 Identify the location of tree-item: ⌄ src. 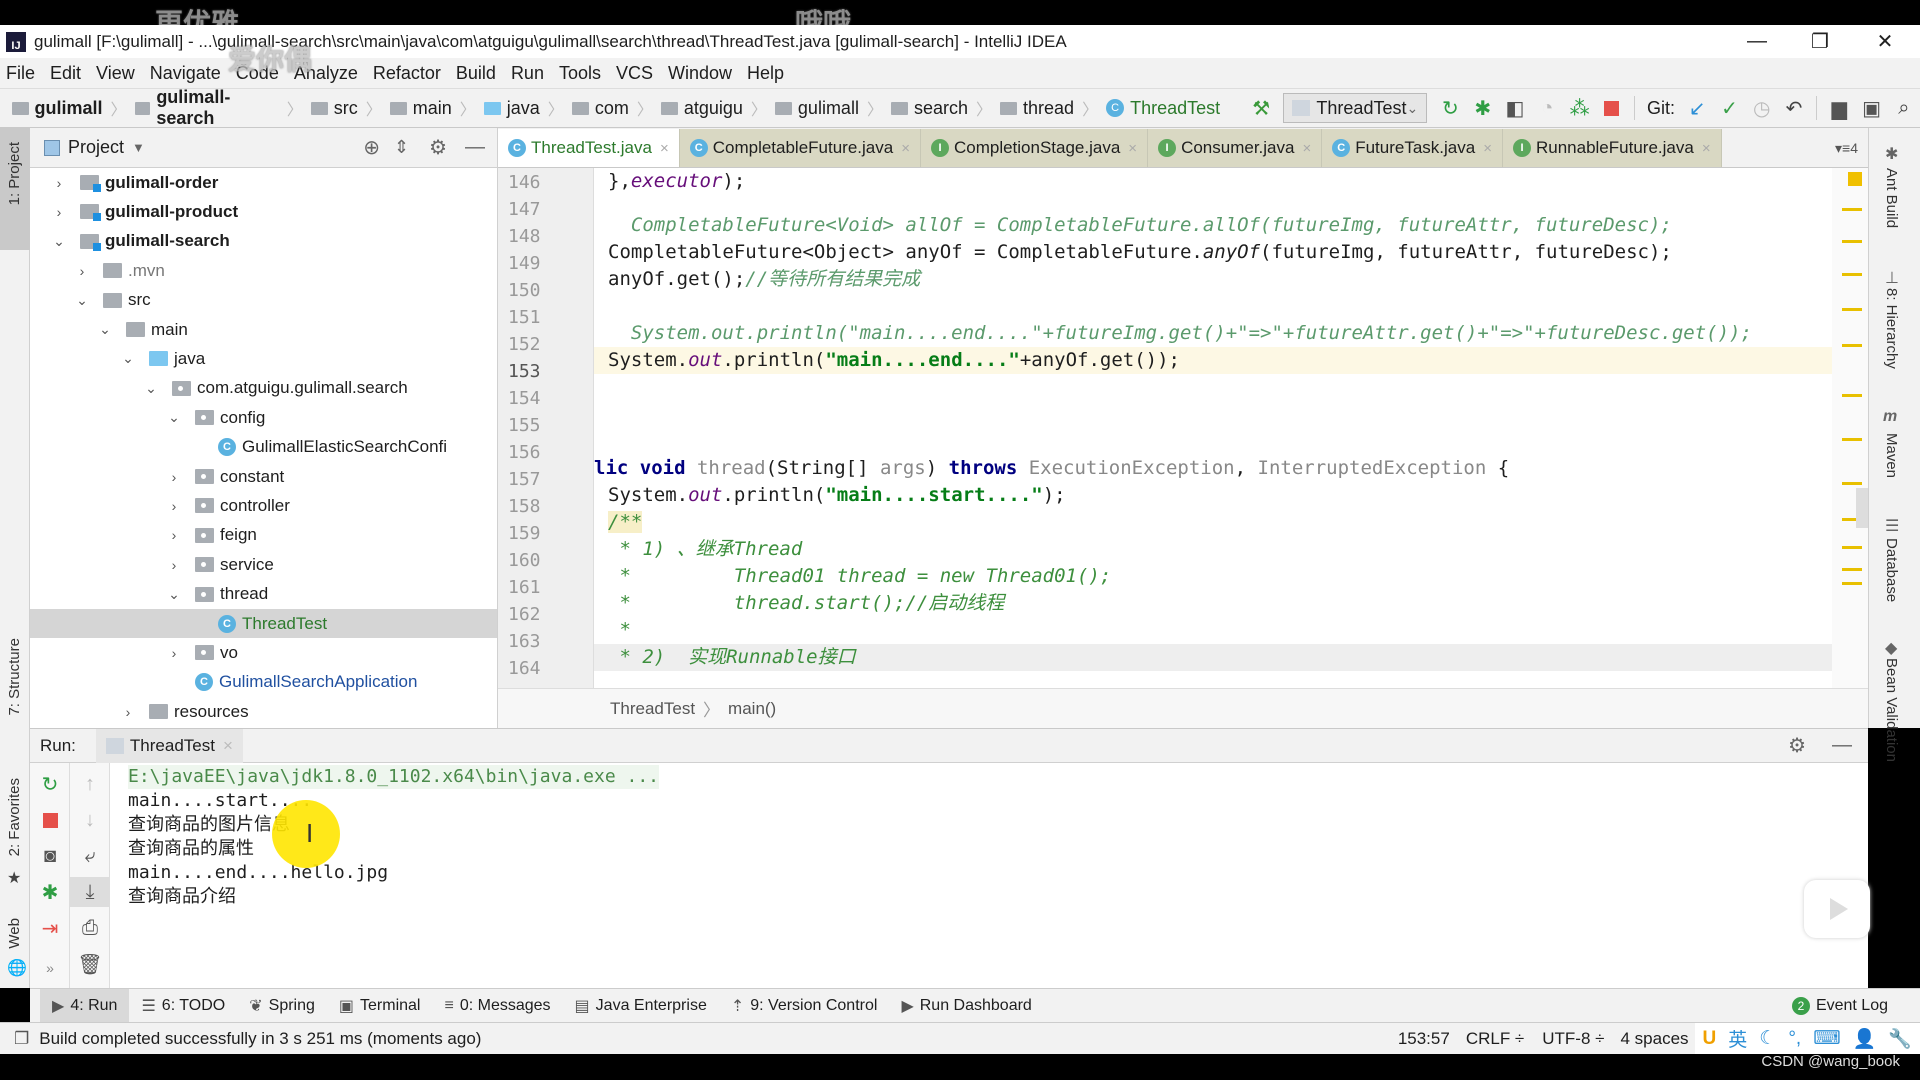
(263, 300).